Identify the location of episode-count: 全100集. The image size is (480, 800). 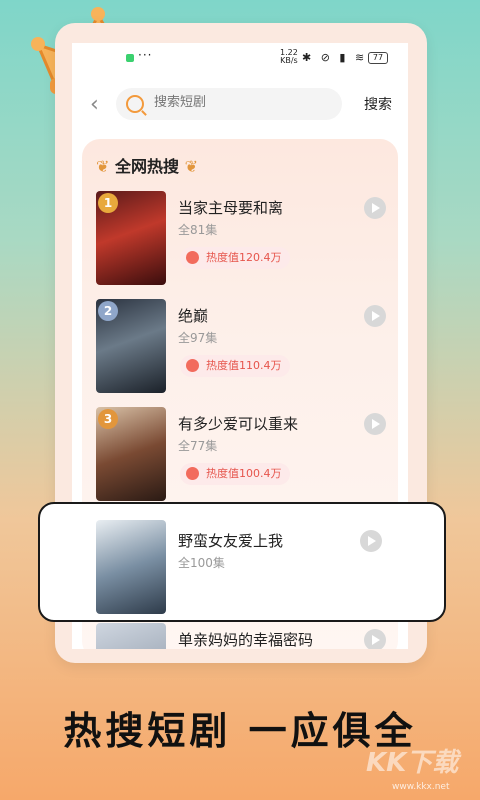
(201, 563).